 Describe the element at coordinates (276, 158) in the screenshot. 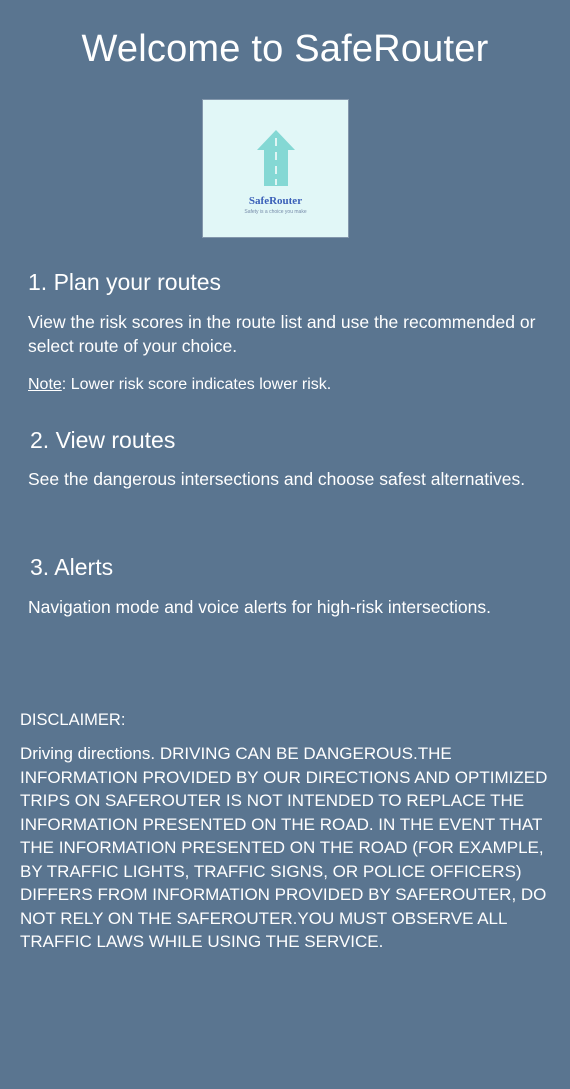

I see `road-arrow-icon` at that location.